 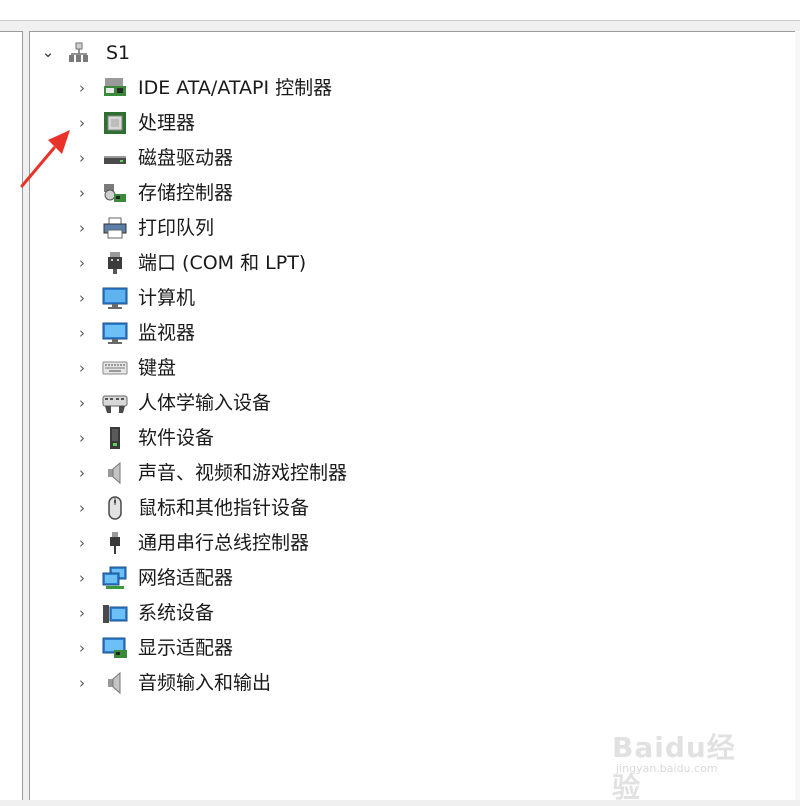 What do you see at coordinates (390, 648) in the screenshot?
I see `tree-item-display-adapters: › 显示适配器` at bounding box center [390, 648].